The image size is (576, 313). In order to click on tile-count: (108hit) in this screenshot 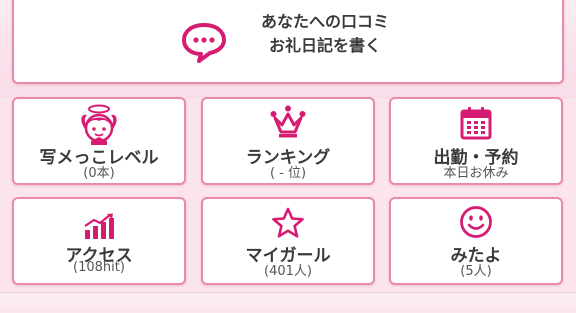, I will do `click(99, 267)`.